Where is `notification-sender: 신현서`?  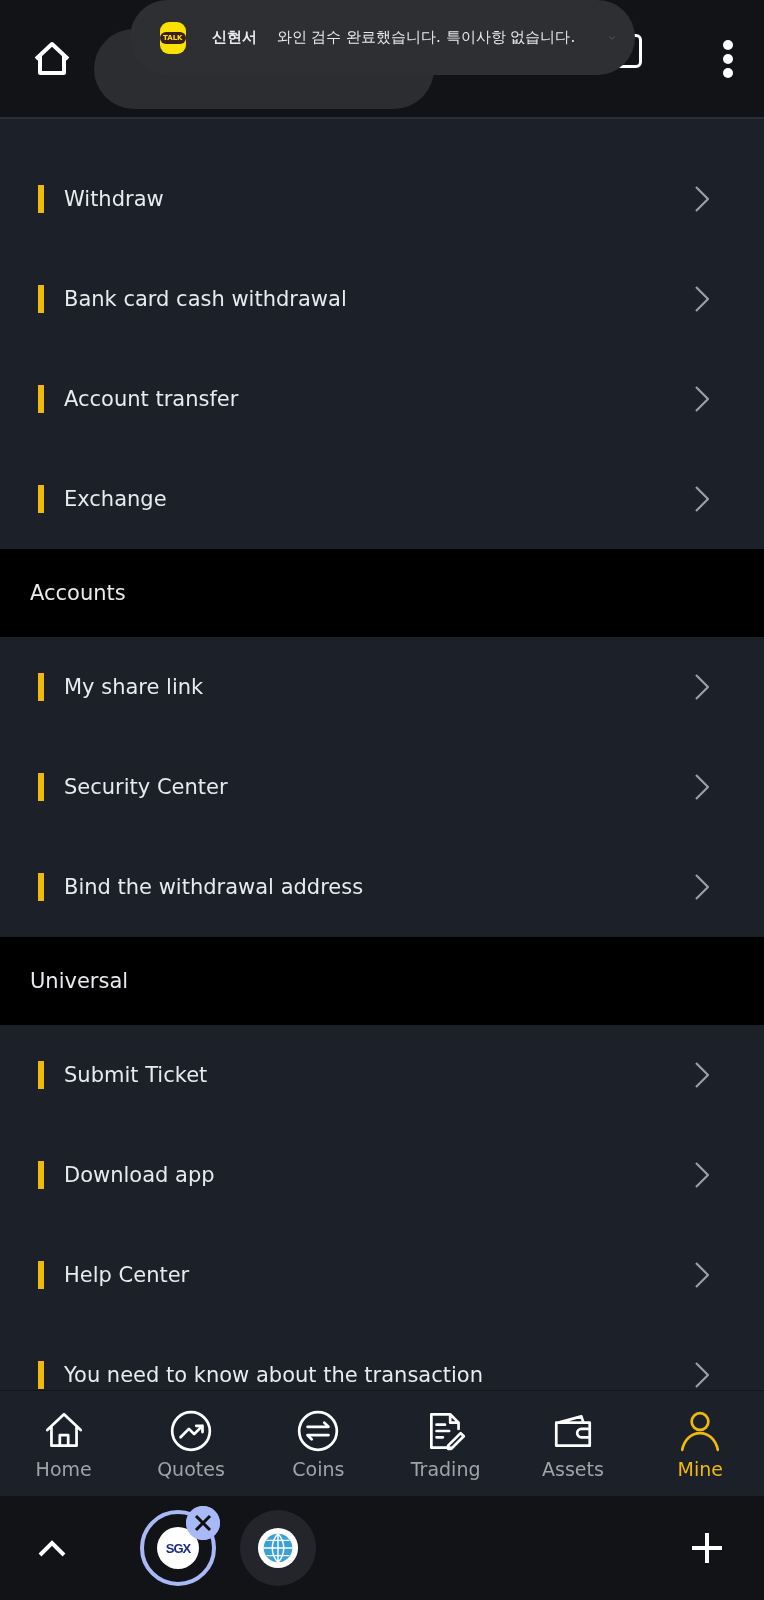 notification-sender: 신현서 is located at coordinates (234, 37).